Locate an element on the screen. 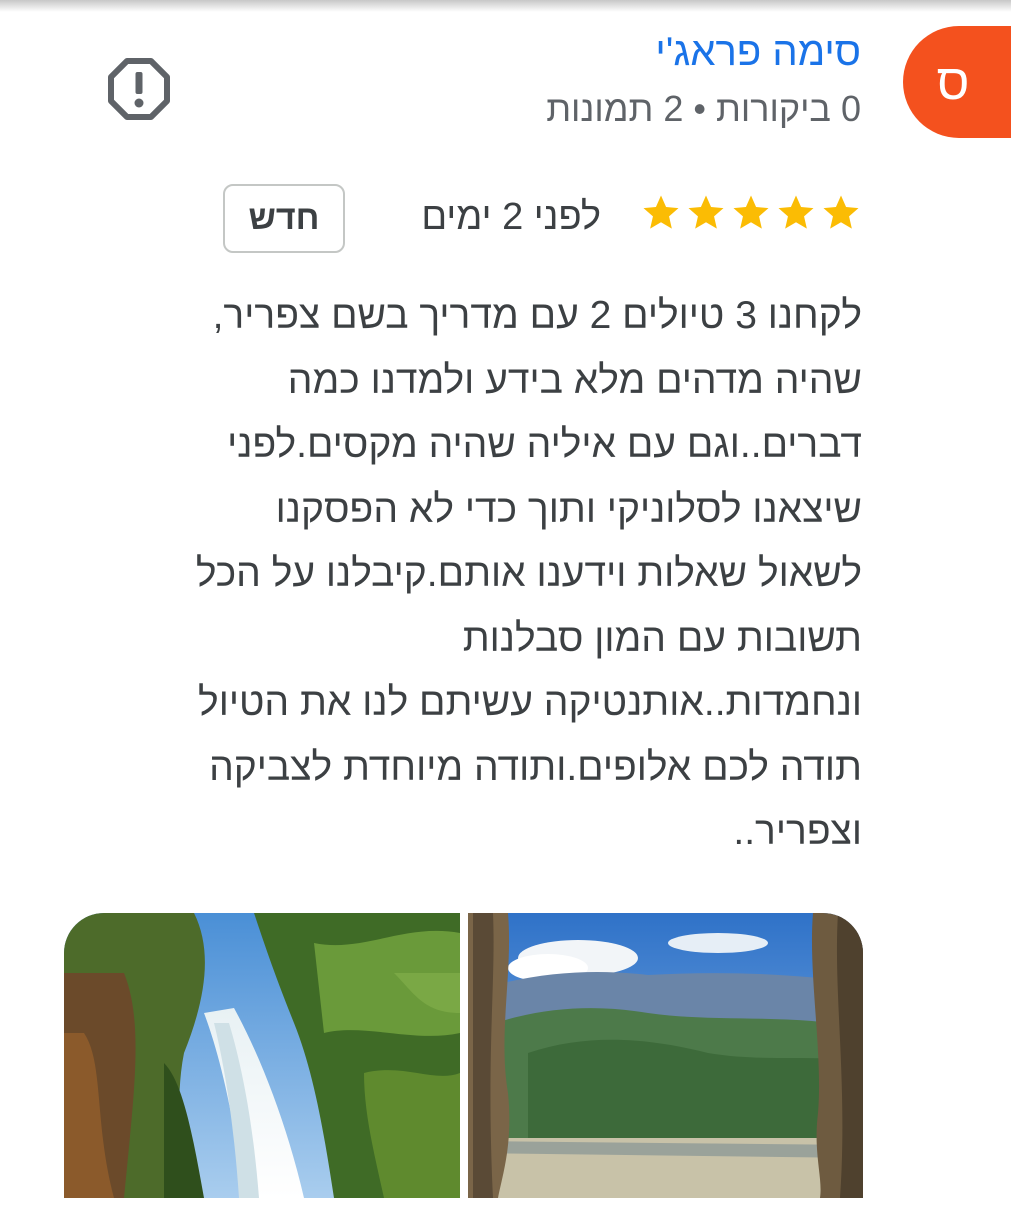 This screenshot has height=1229, width=1011. reviewer-stats: 0 ביקורות • 2 תמונות is located at coordinates (703, 108).